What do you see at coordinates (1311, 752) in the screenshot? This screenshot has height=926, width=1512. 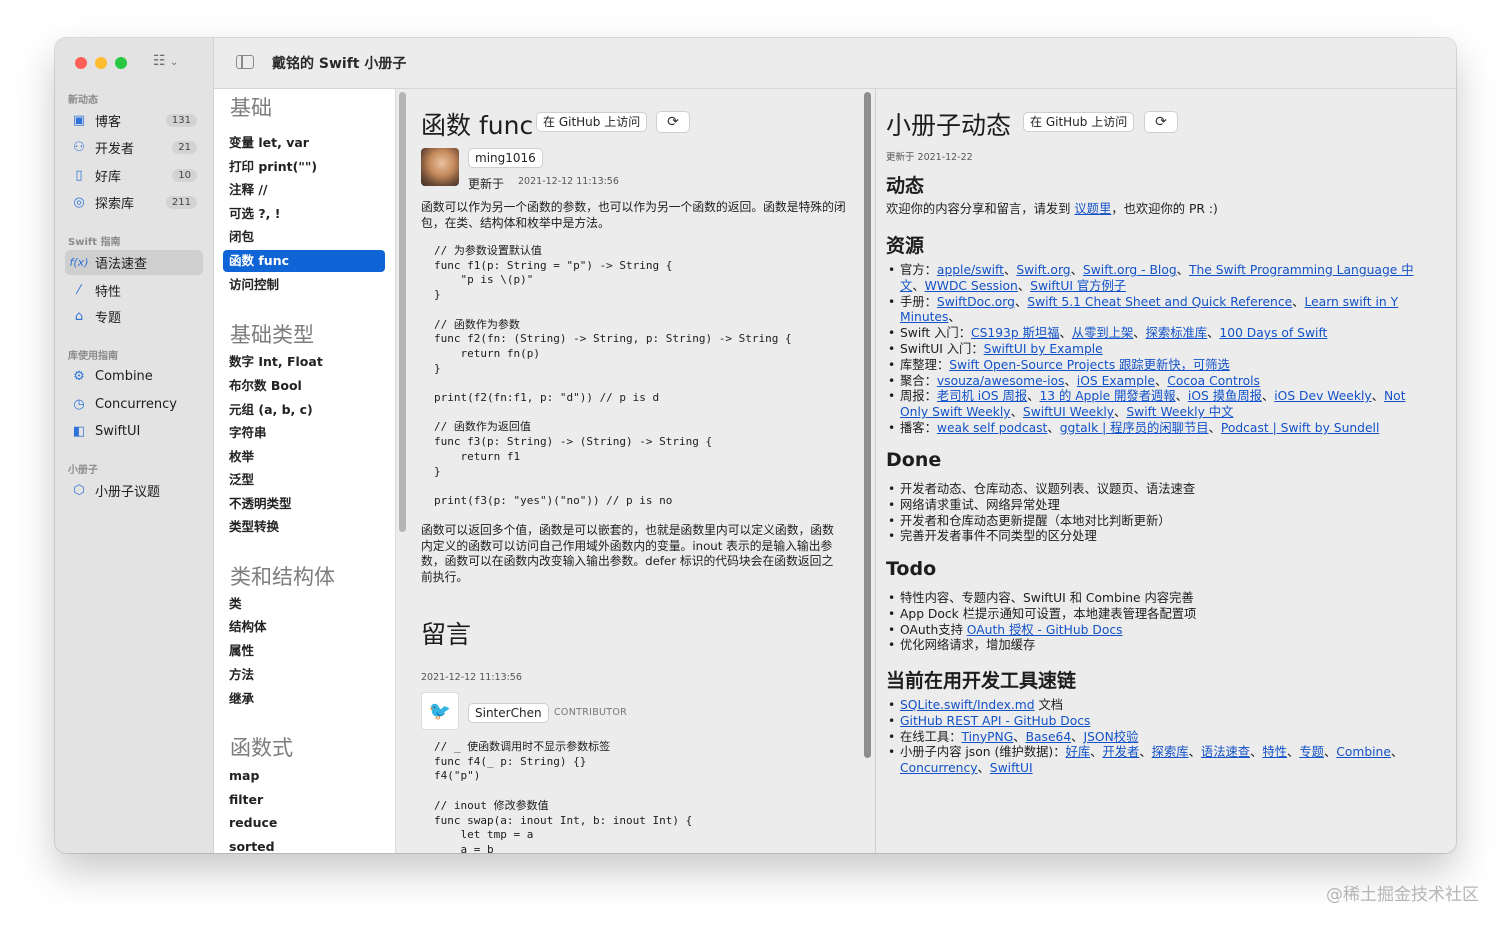 I see `resource-link: 专题` at bounding box center [1311, 752].